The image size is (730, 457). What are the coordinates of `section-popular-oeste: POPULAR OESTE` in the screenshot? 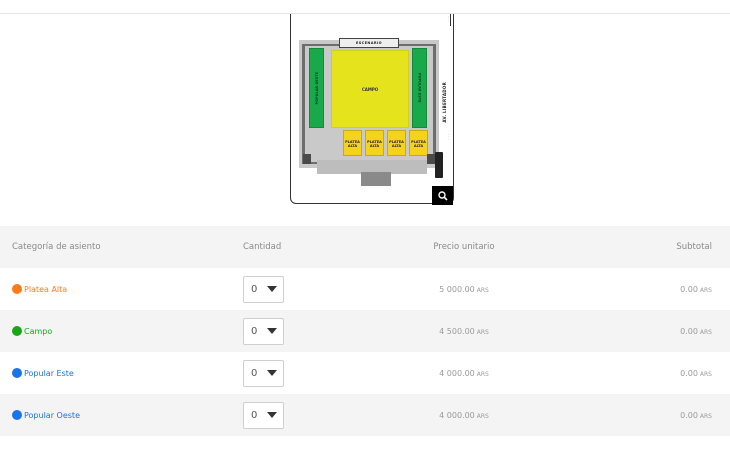 It's located at (316, 88).